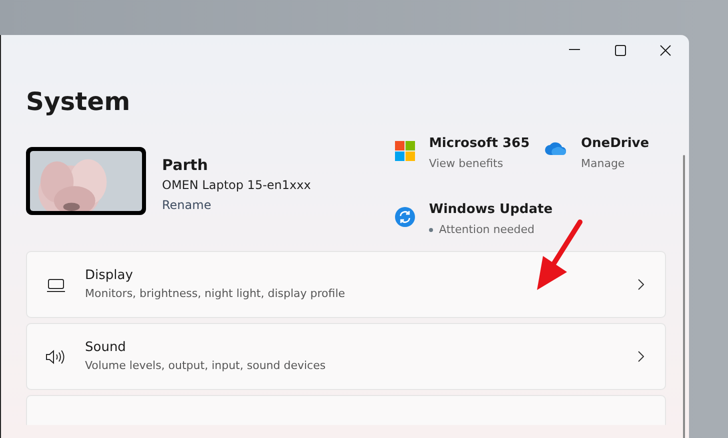 Image resolution: width=728 pixels, height=438 pixels. Describe the element at coordinates (575, 50) in the screenshot. I see `minimize-icon` at that location.